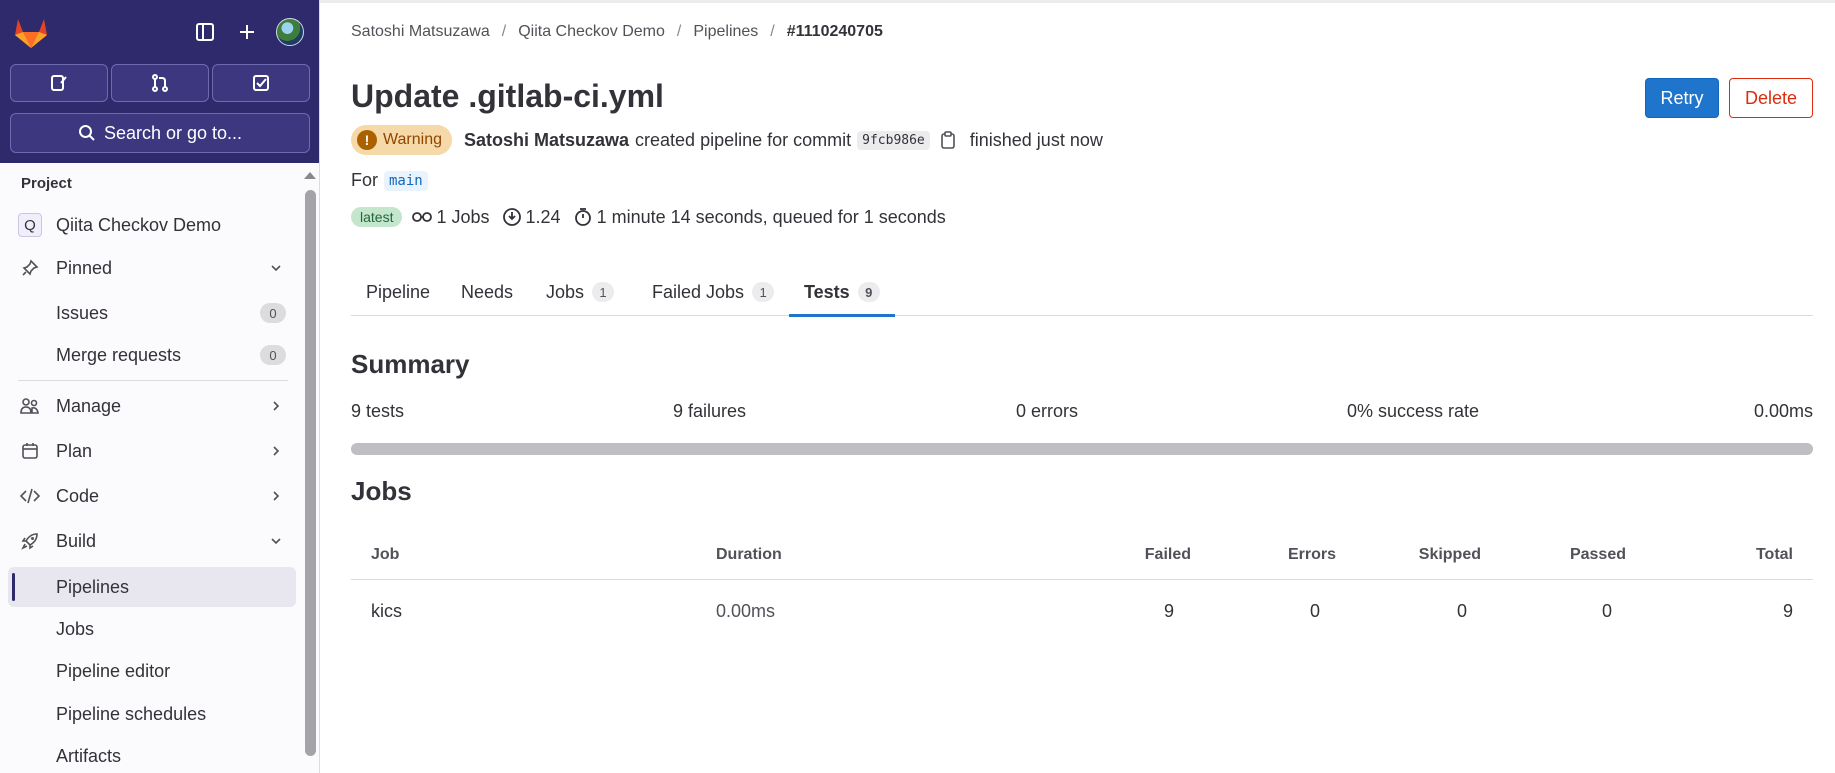 This screenshot has width=1835, height=773. What do you see at coordinates (412, 139) in the screenshot?
I see `status-label: Warning` at bounding box center [412, 139].